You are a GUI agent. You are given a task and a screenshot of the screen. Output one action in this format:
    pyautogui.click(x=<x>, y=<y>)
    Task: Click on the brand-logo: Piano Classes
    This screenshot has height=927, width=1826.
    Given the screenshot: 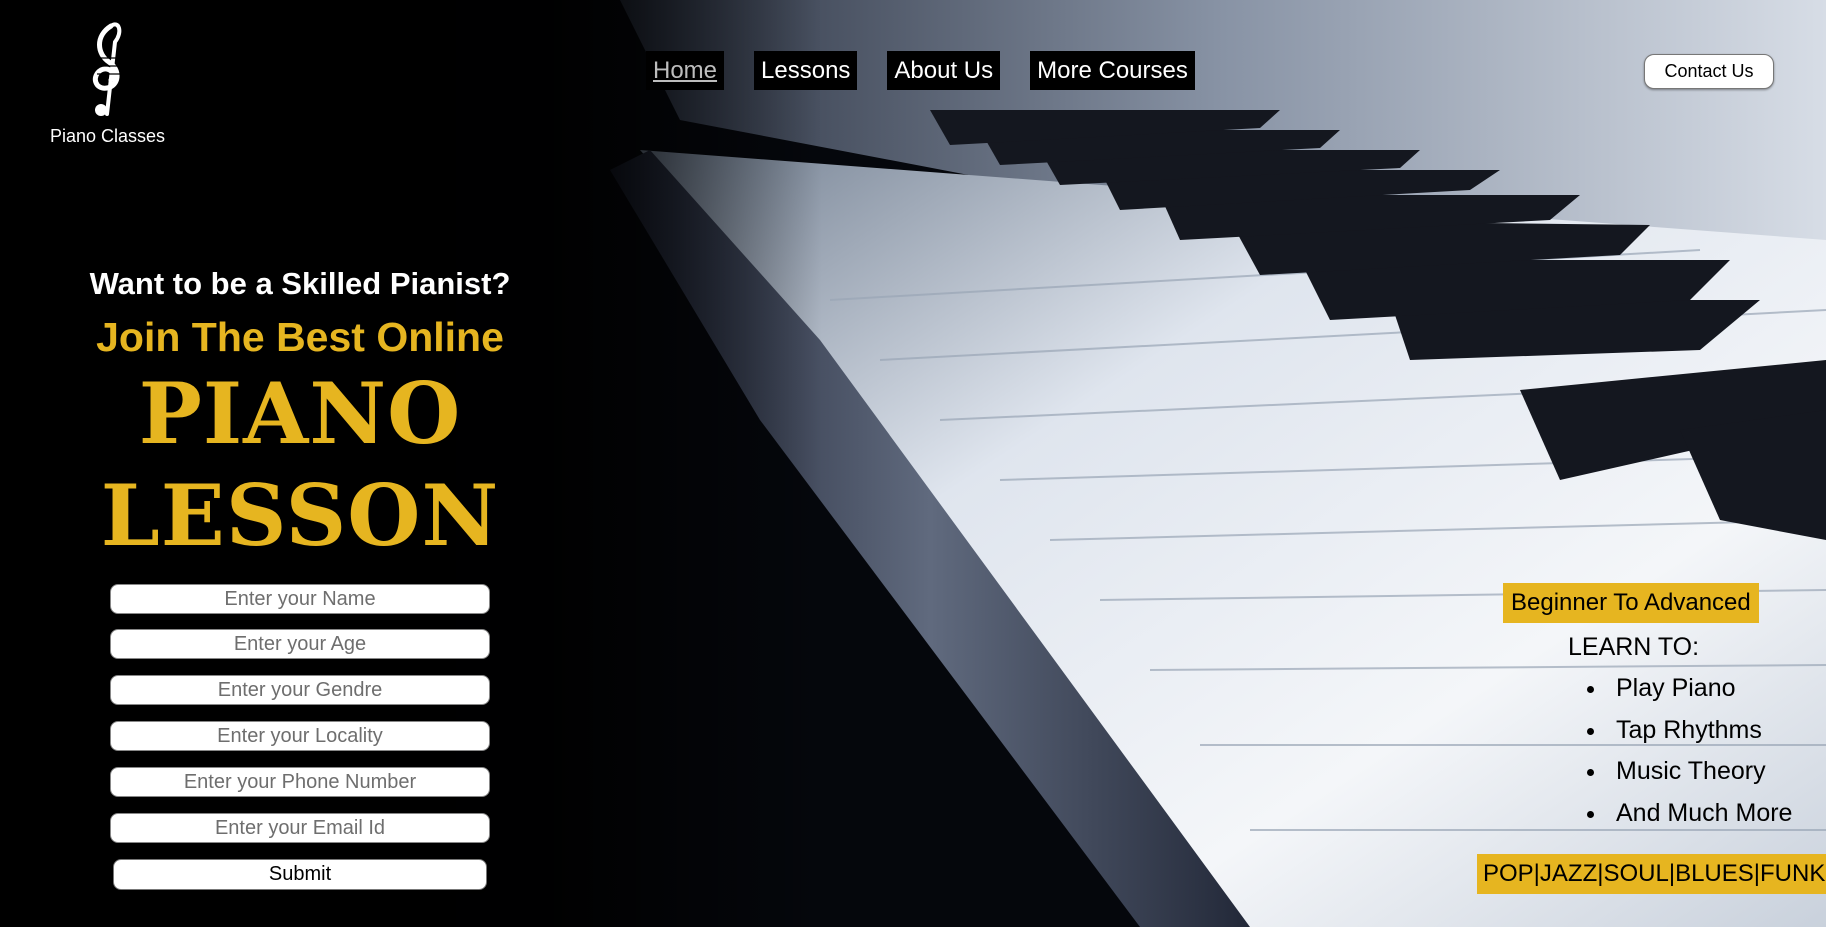 What is the action you would take?
    pyautogui.click(x=107, y=82)
    